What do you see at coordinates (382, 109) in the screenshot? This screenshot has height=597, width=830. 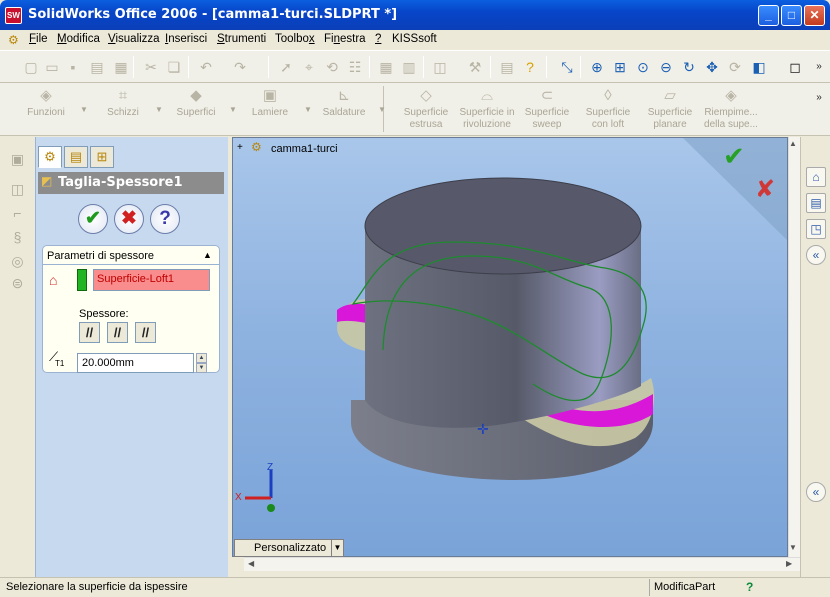 I see `weldments-dropdown-icon: ▼` at bounding box center [382, 109].